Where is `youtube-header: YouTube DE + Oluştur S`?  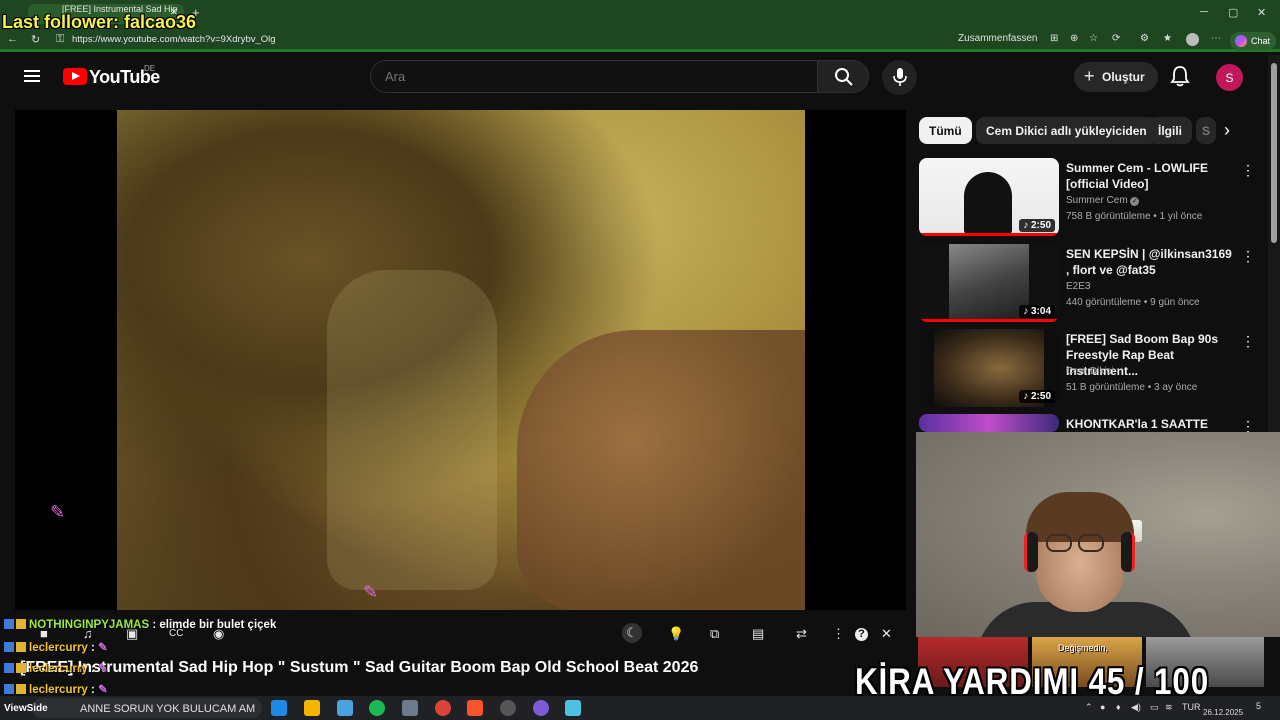
youtube-header: YouTube DE + Oluştur S is located at coordinates (634, 77).